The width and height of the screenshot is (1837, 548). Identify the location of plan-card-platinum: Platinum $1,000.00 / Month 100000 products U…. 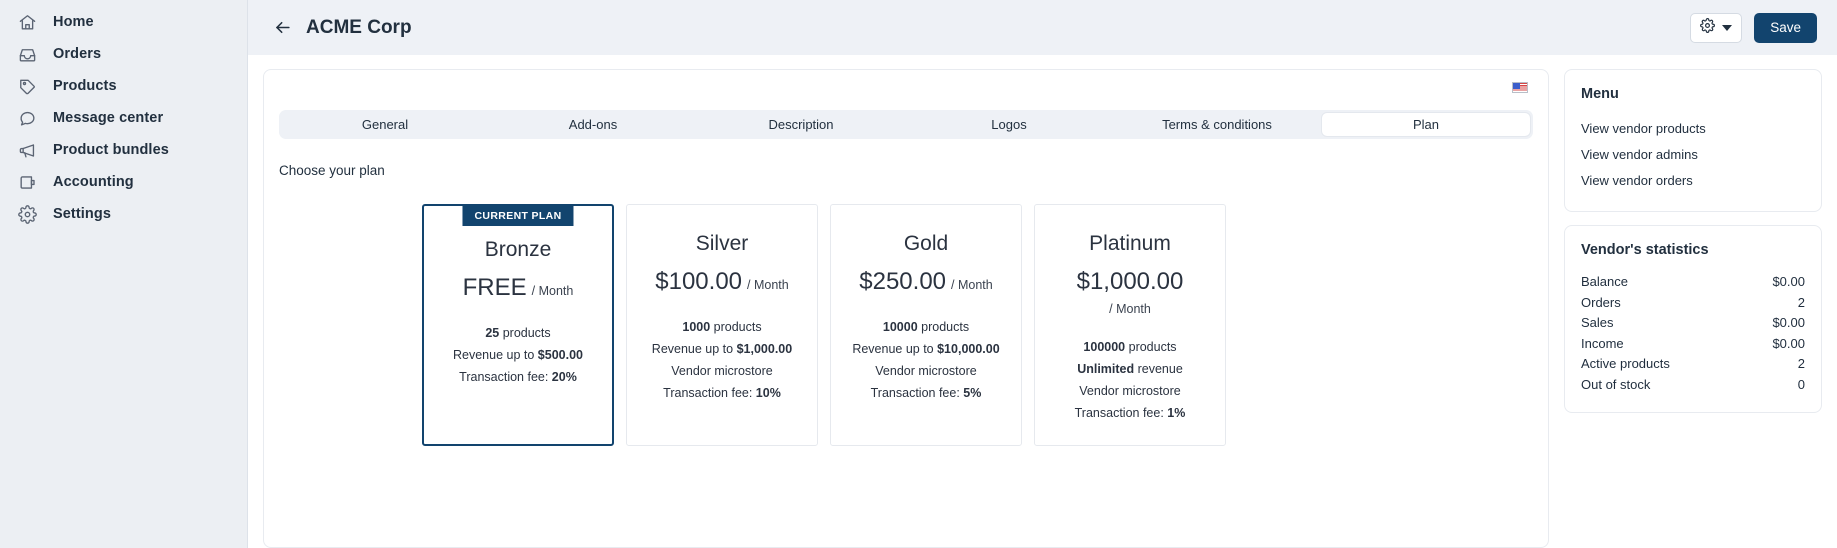
(1130, 325).